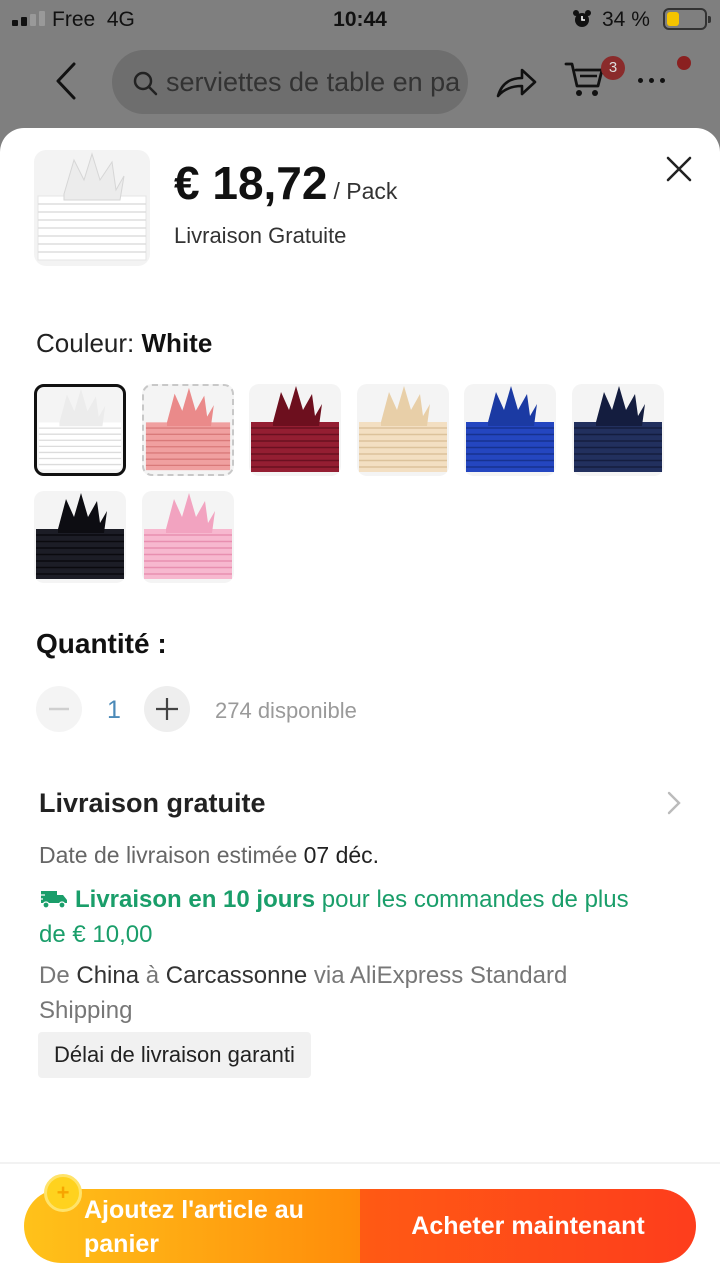 The width and height of the screenshot is (720, 1280). Describe the element at coordinates (528, 1226) in the screenshot. I see `buy-now-button: Acheter maintenant` at that location.